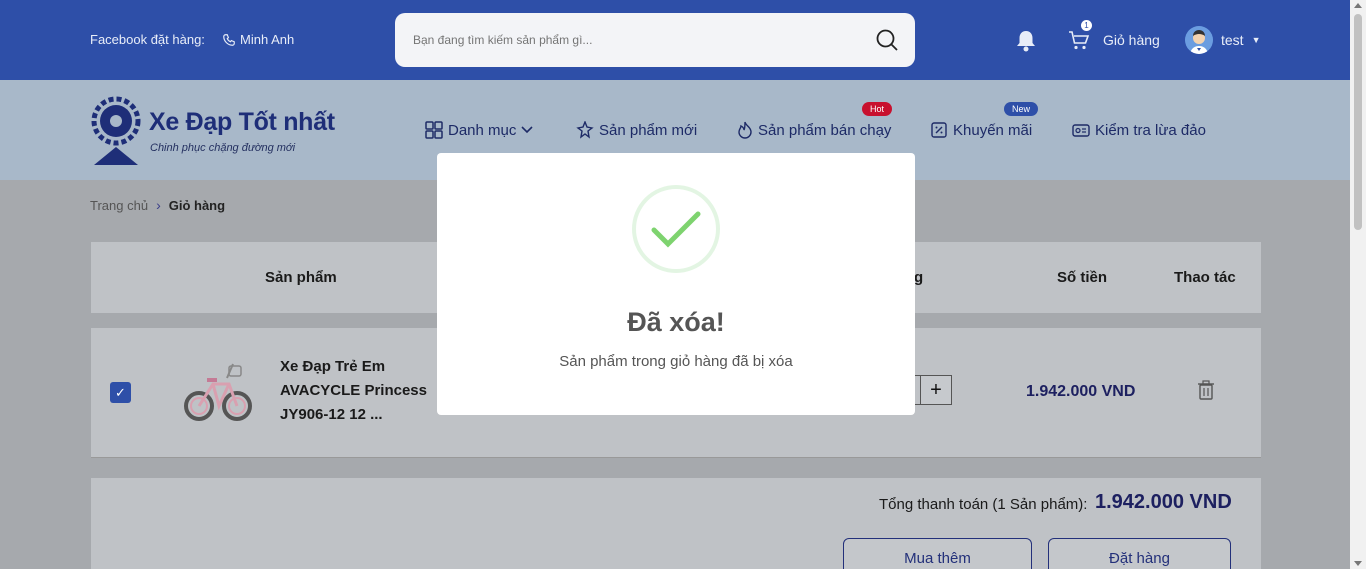  Describe the element at coordinates (937, 553) in the screenshot. I see `buy-more-button: Mua thêm` at that location.